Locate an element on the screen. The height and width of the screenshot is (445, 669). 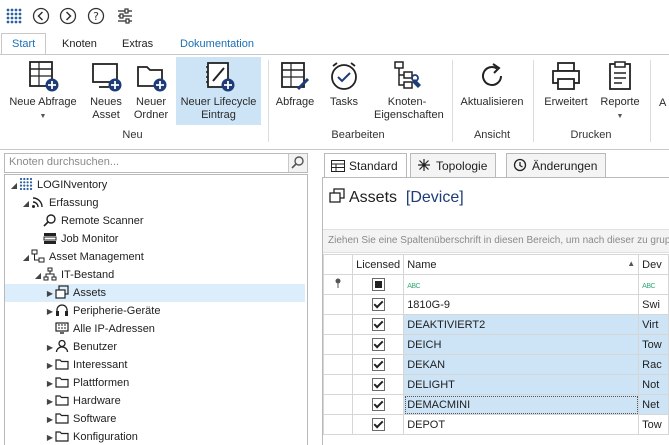
filter-licensed-checkbox is located at coordinates (378, 284).